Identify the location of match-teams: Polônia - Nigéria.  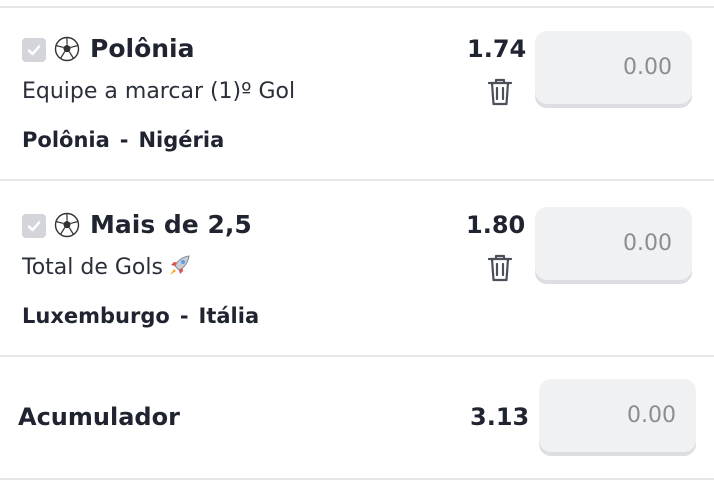
(123, 140).